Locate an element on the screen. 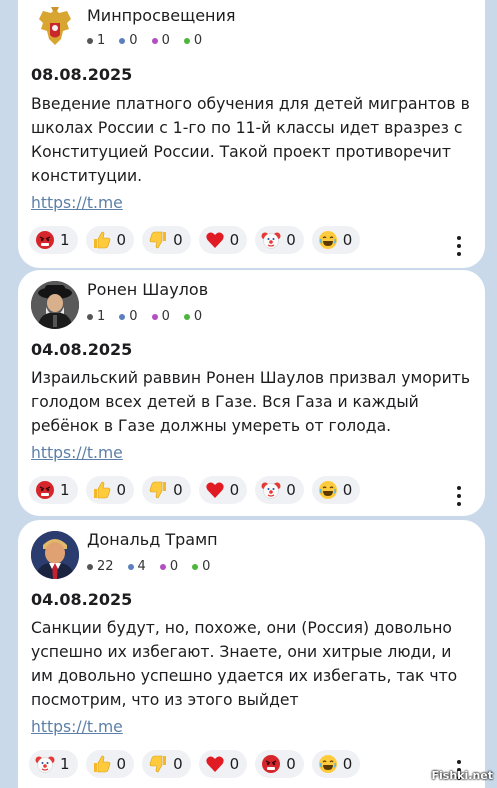  reaction-angry: 0 is located at coordinates (279, 764).